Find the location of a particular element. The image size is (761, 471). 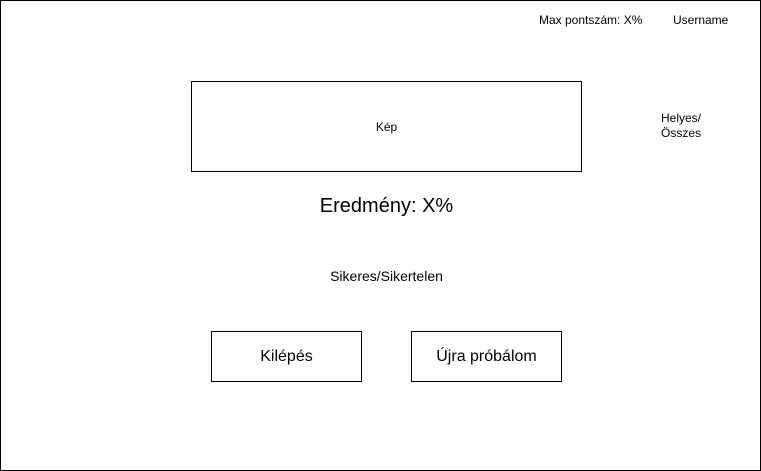

correct-total-ratio: Helyes/ Összes is located at coordinates (681, 126).